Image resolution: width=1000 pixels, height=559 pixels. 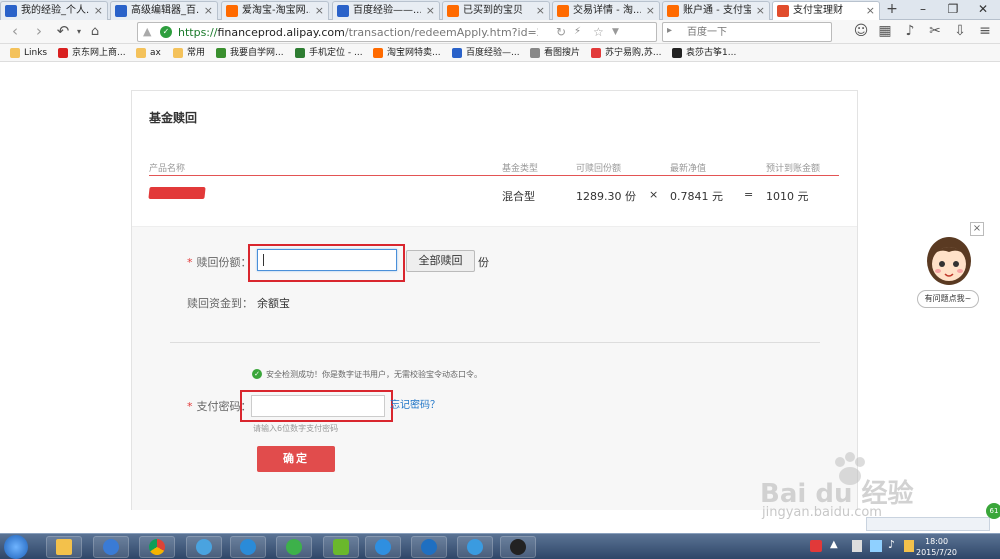 What do you see at coordinates (606, 10) in the screenshot?
I see `browser-tab: 交易详情 - 淘... ×` at bounding box center [606, 10].